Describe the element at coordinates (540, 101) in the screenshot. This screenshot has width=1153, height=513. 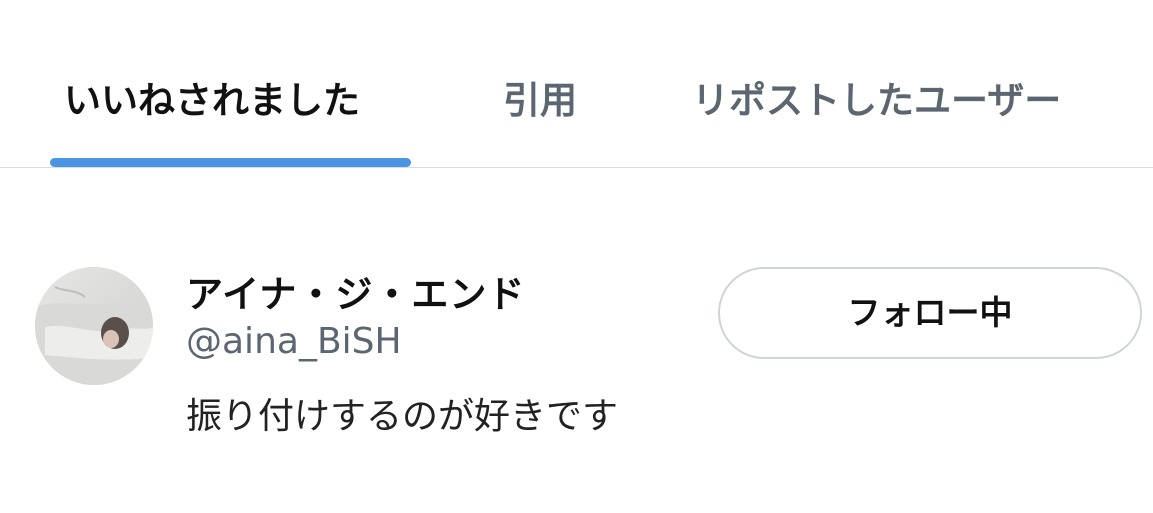
I see `tab-quotes: 引用` at that location.